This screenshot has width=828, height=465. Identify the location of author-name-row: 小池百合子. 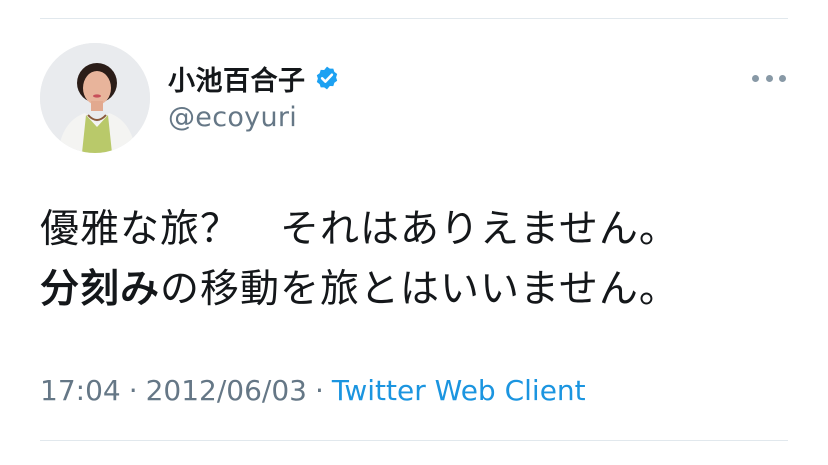
(254, 78).